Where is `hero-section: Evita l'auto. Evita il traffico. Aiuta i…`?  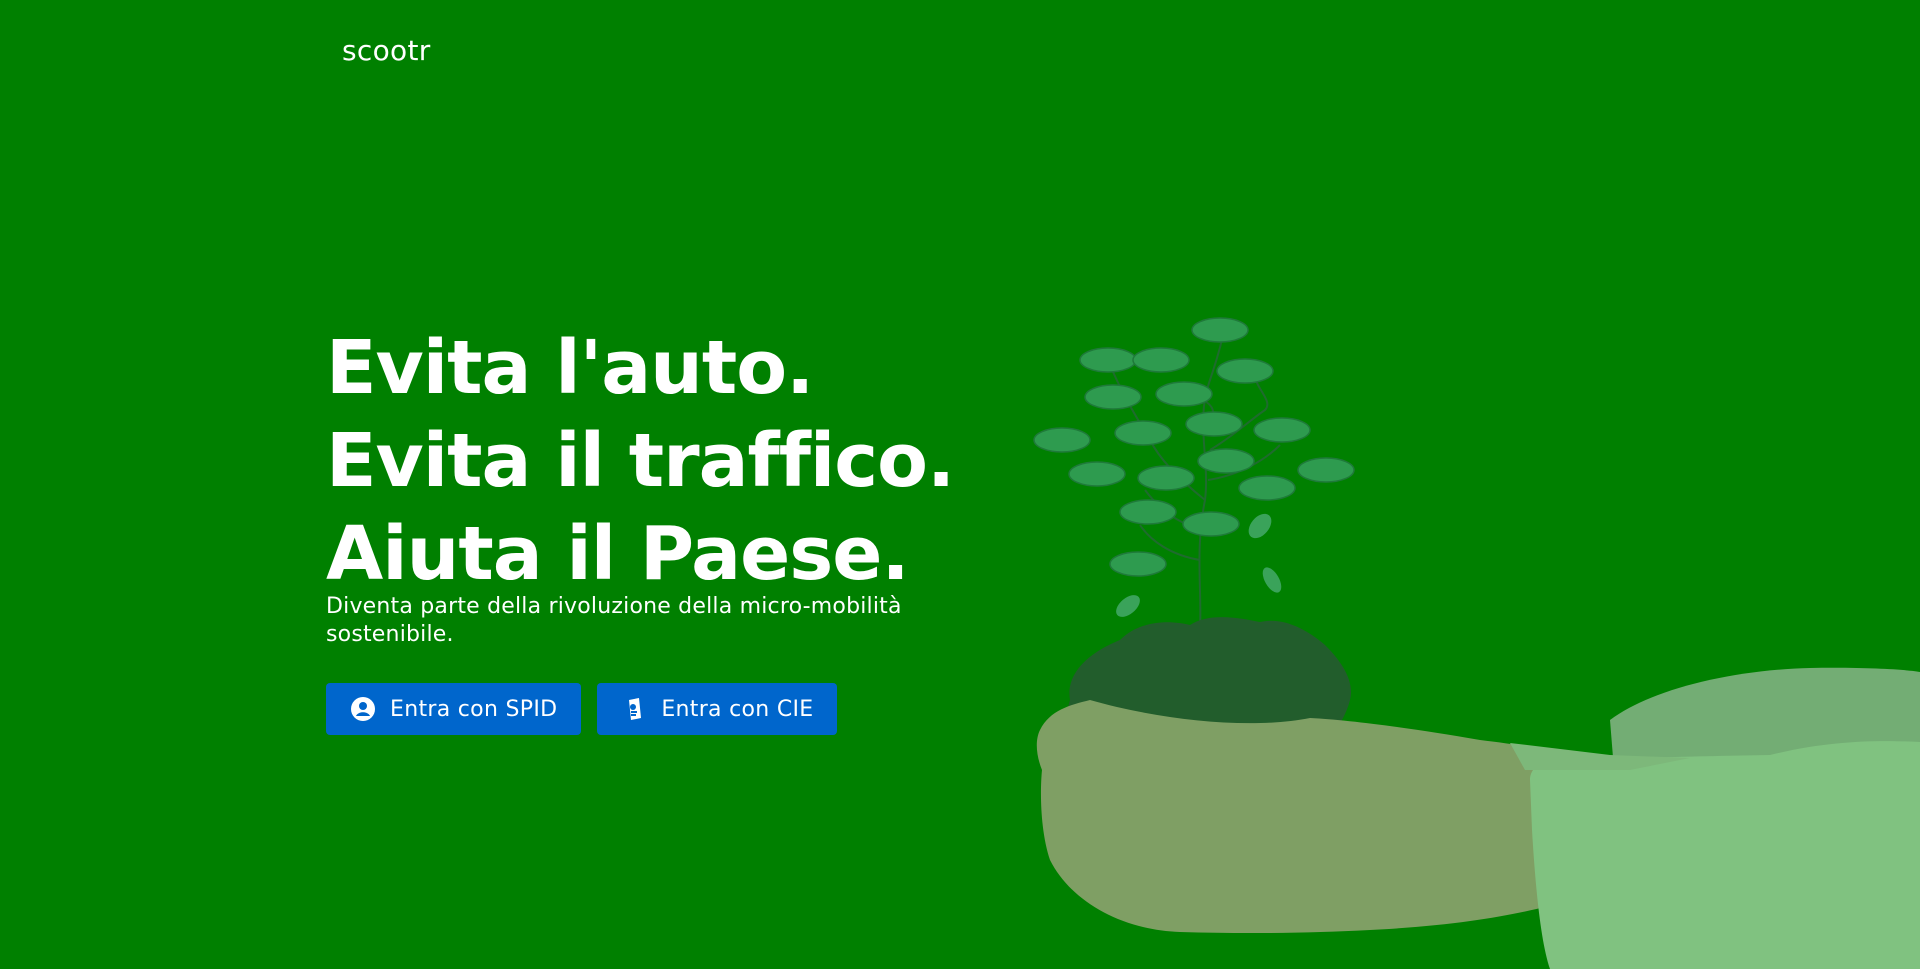
hero-section: Evita l'auto. Evita il traffico. Aiuta i… is located at coordinates (646, 528).